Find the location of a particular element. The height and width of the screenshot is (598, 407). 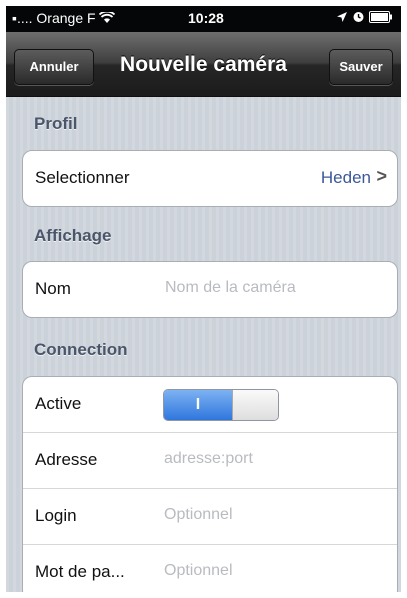

carrier-area: ▪.... Orange F is located at coordinates (64, 18).